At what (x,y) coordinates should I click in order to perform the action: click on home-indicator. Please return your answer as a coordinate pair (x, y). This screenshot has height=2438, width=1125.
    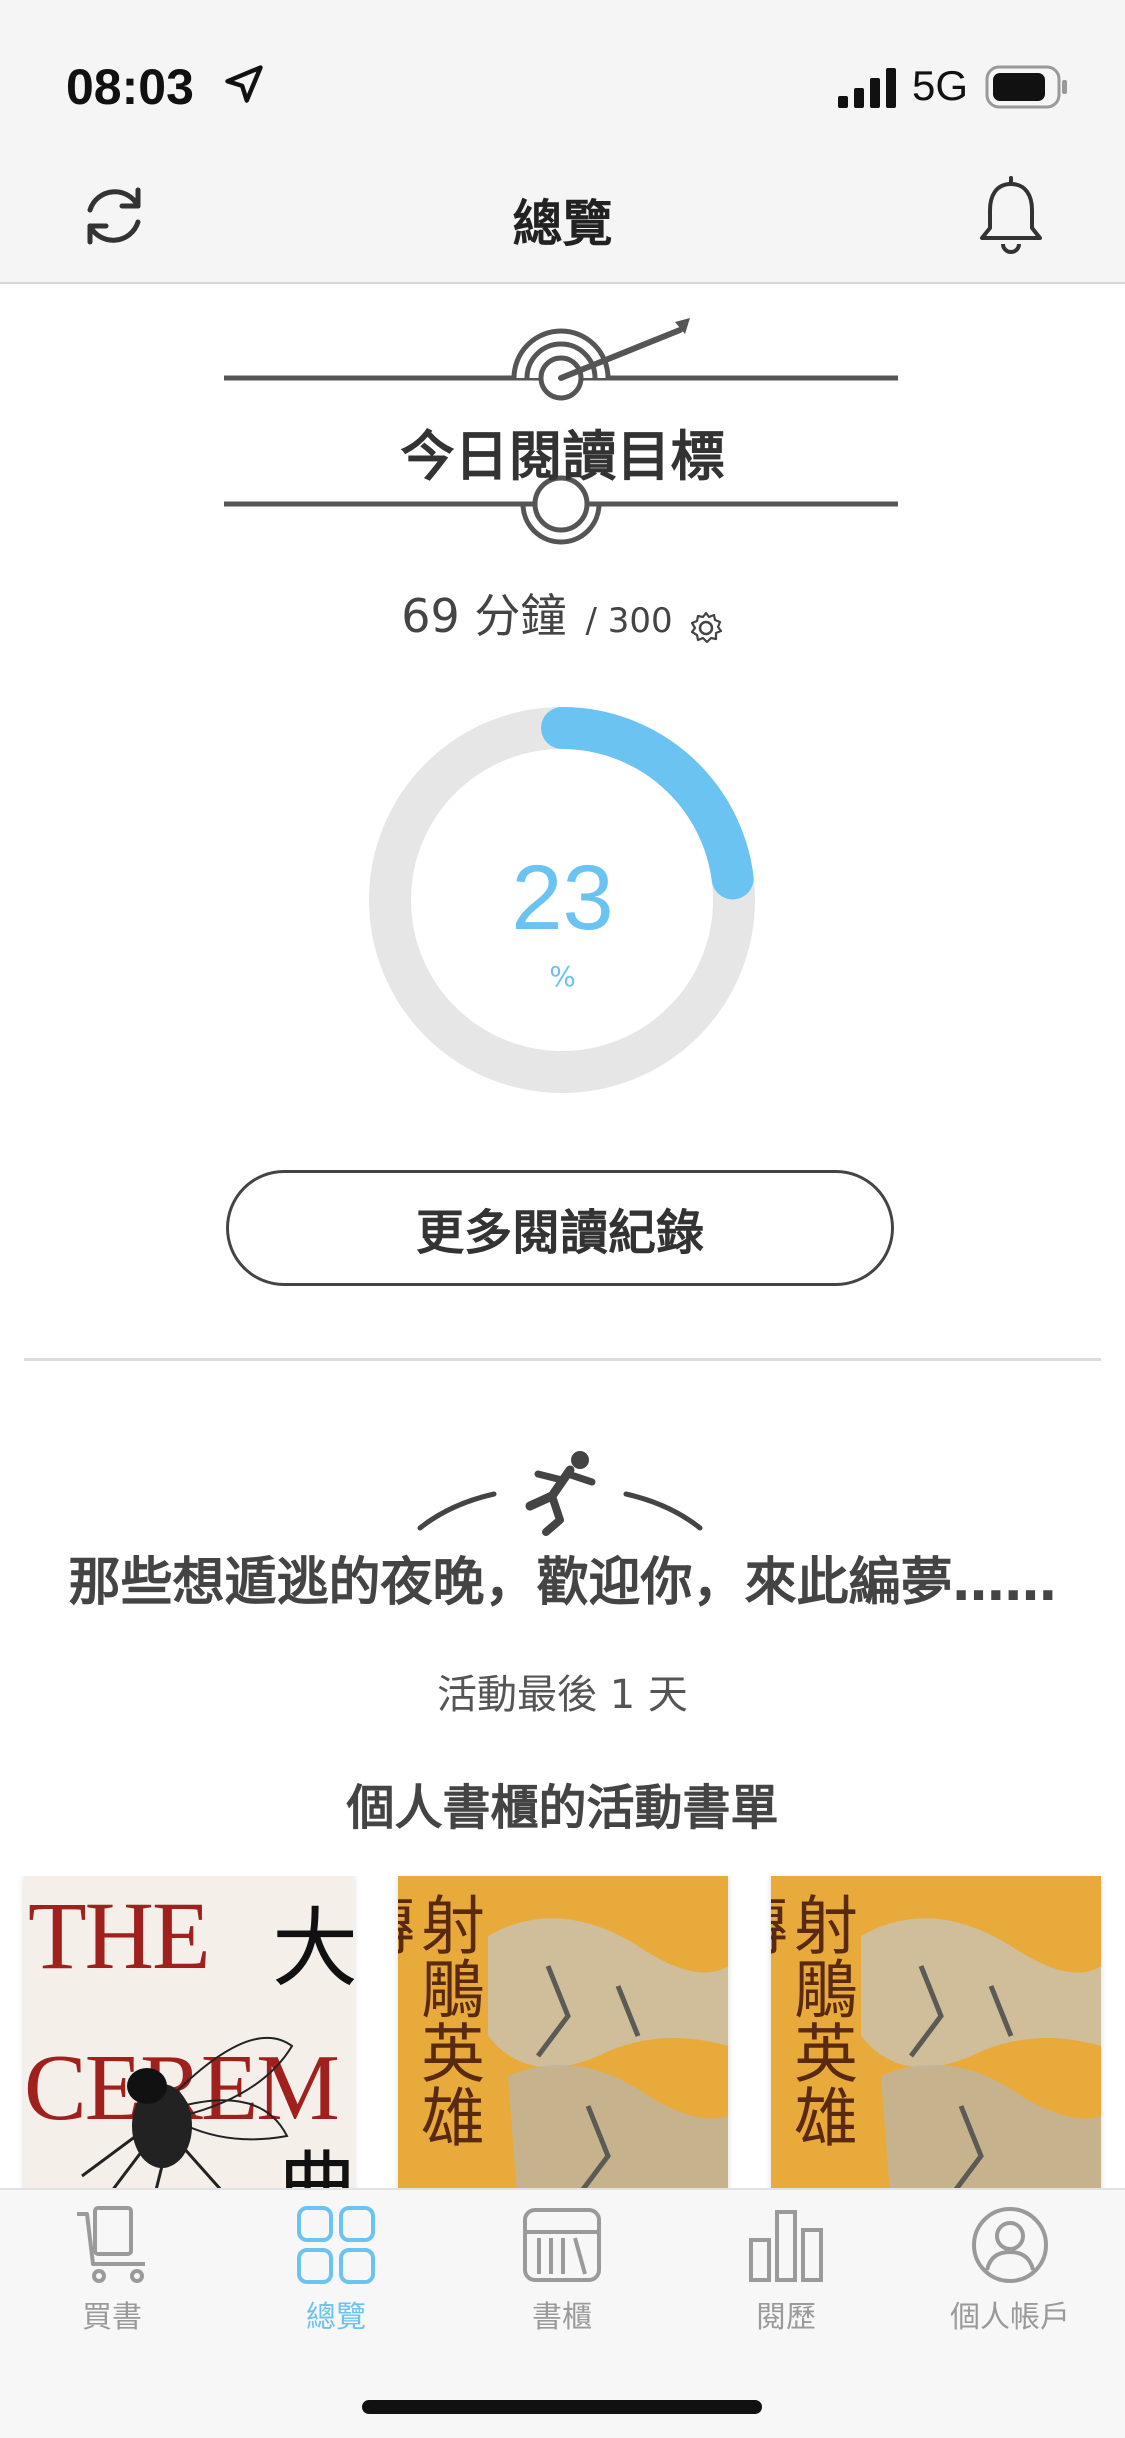
    Looking at the image, I should click on (562, 2407).